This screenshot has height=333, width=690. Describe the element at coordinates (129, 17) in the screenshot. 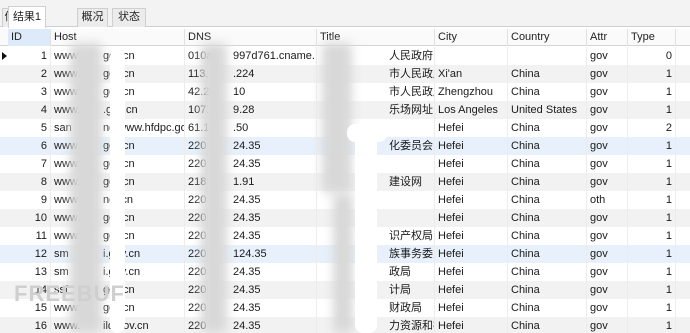

I see `tab-status: 状态` at that location.